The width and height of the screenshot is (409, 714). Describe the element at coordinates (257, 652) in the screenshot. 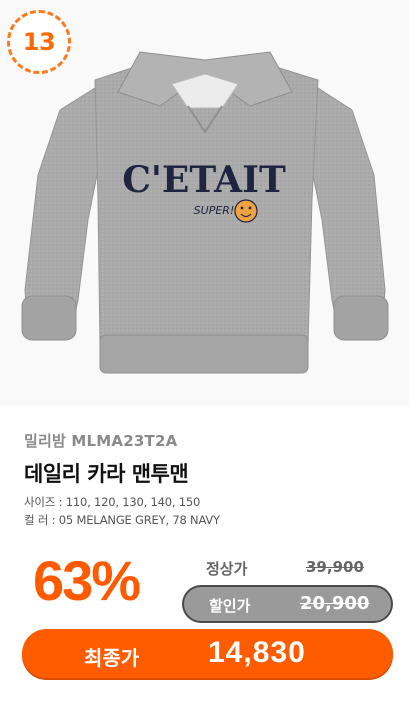

I see `final-price: 14,830` at that location.